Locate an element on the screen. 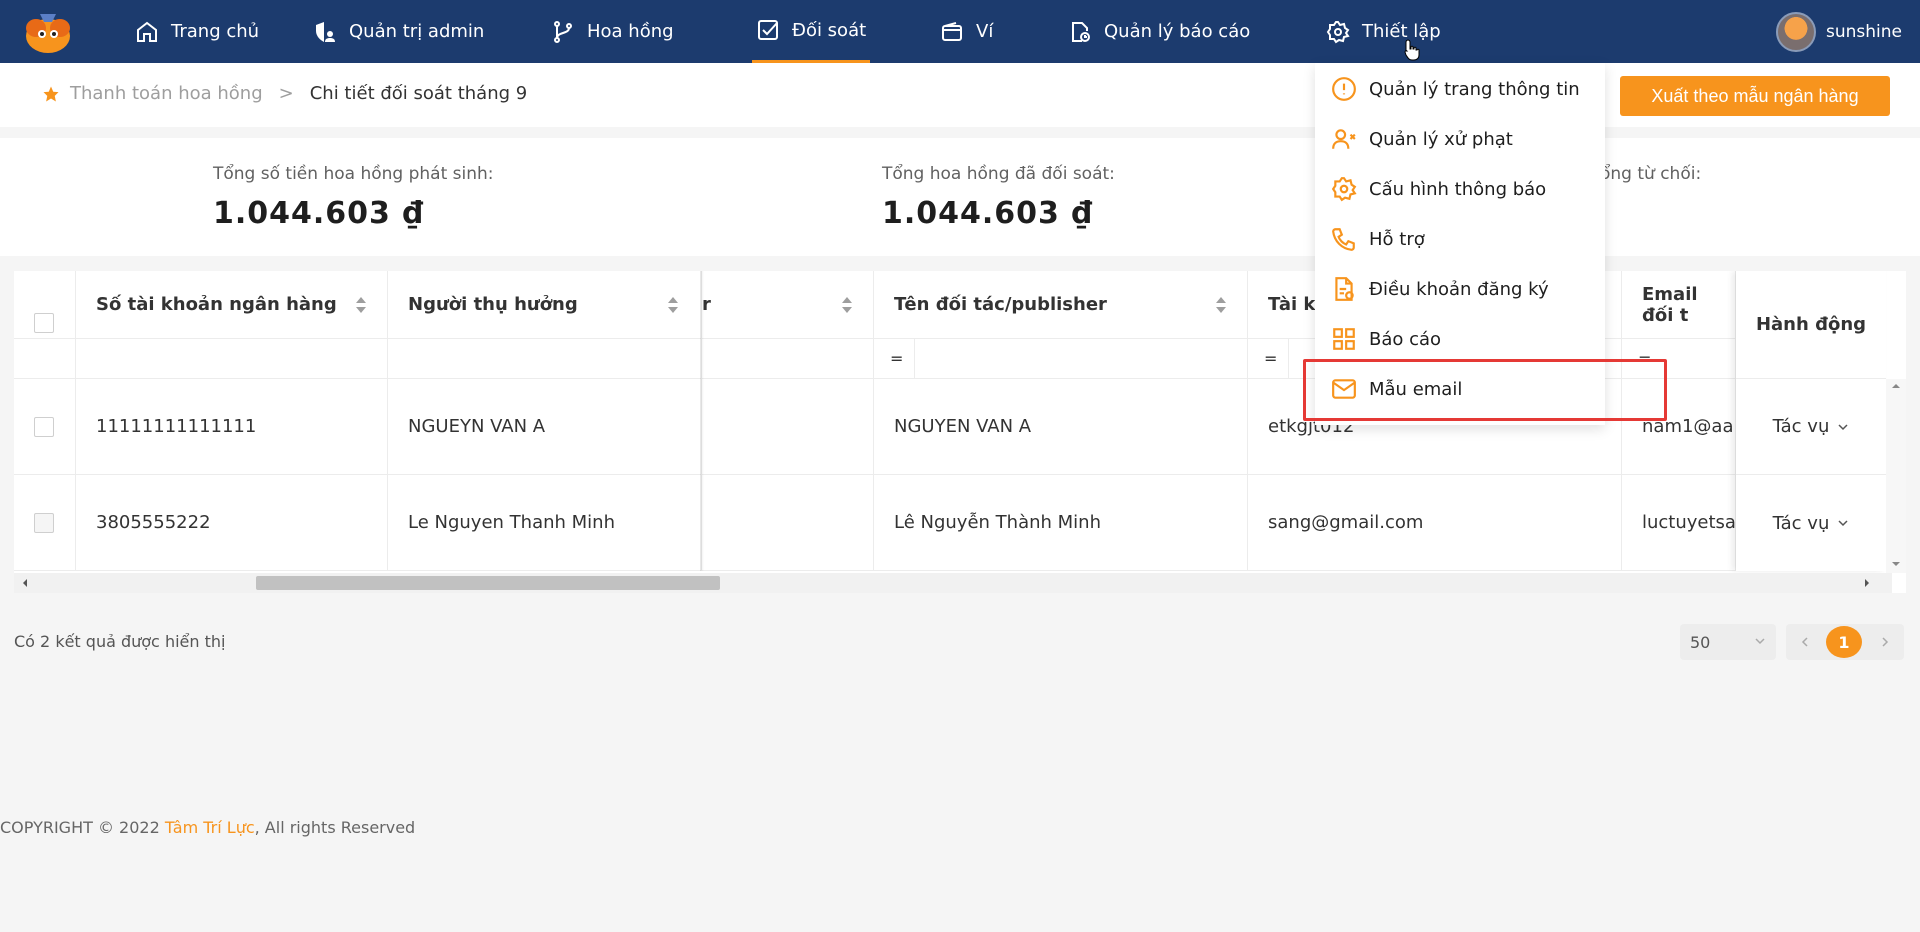  menu-item-info-page: Quản lý trang thông tin is located at coordinates (1455, 89).